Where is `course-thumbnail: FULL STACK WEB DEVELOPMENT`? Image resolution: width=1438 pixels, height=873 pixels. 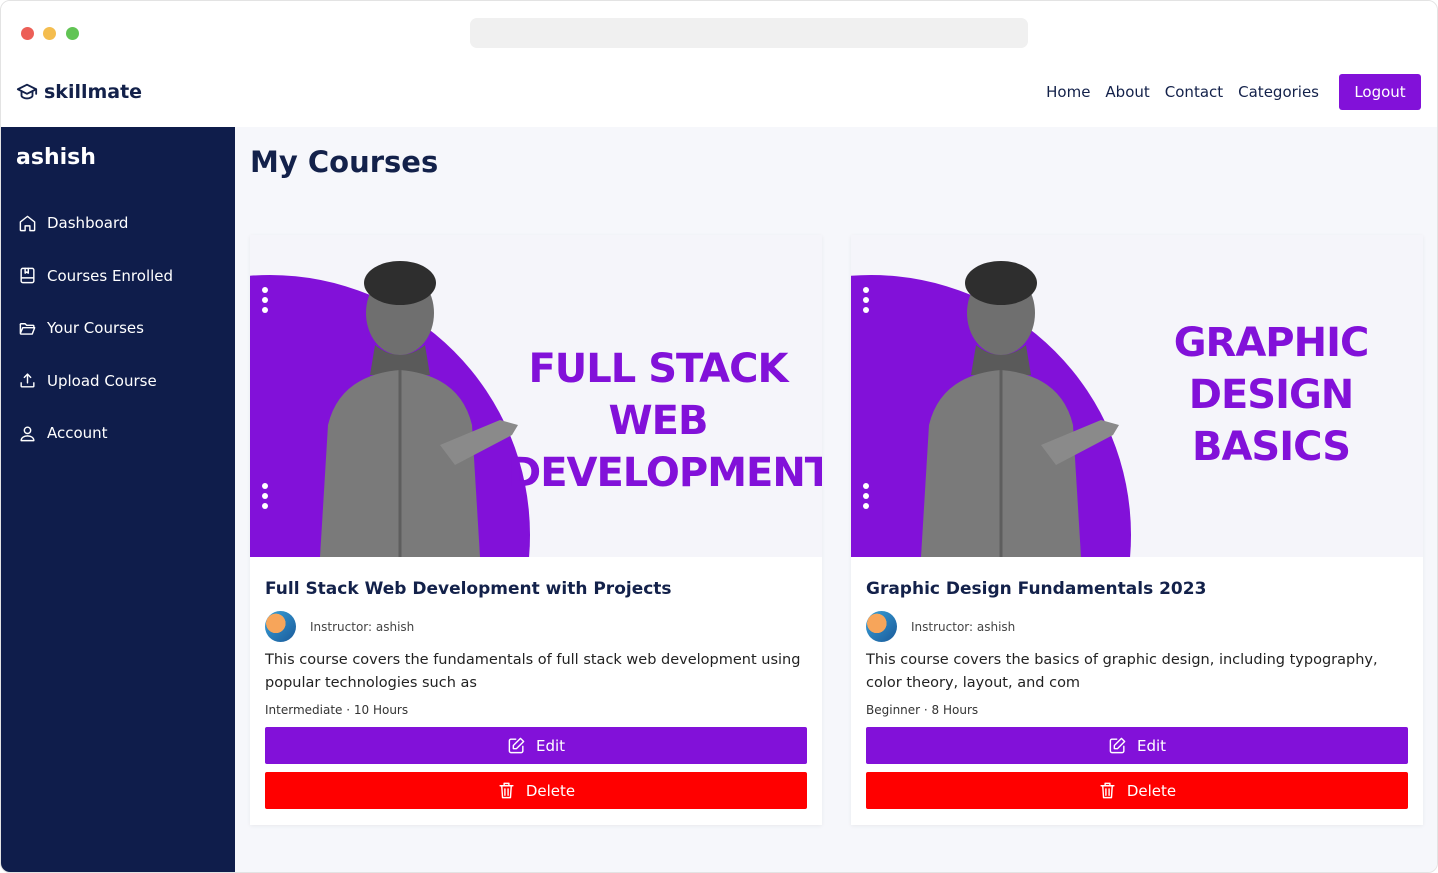 course-thumbnail: FULL STACK WEB DEVELOPMENT is located at coordinates (536, 396).